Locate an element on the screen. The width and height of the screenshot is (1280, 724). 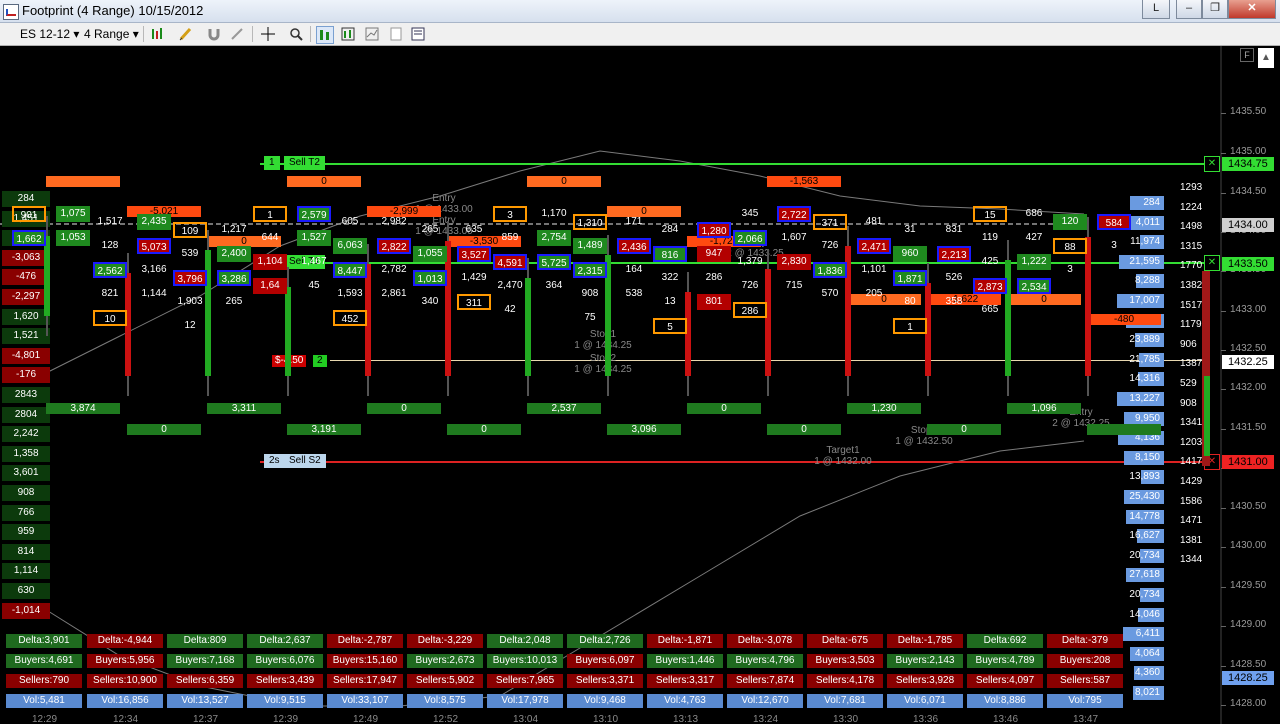
footprint-cell: 1,467 is located at coordinates (314, 261).